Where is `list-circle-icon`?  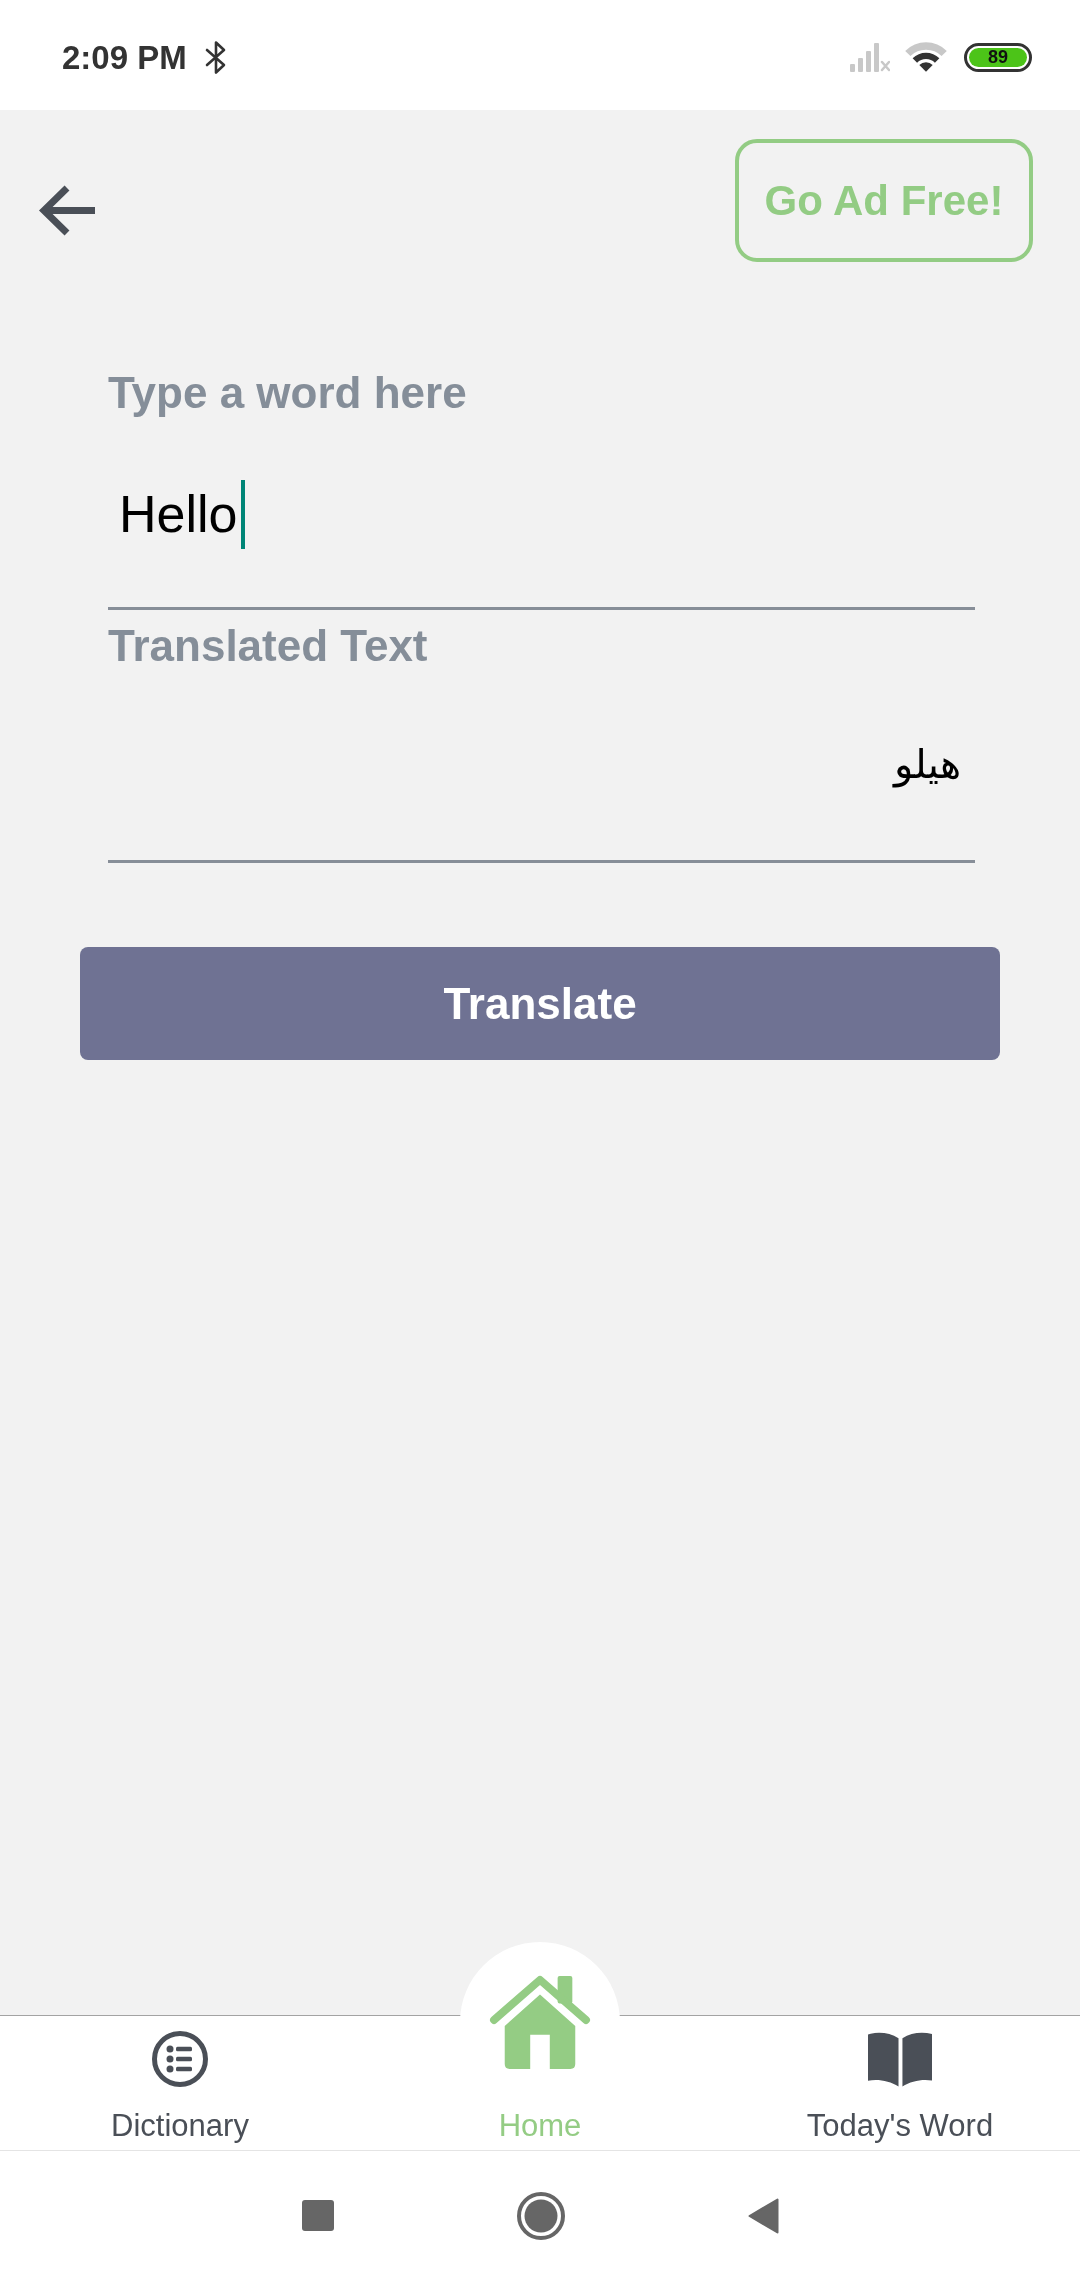 list-circle-icon is located at coordinates (180, 2059).